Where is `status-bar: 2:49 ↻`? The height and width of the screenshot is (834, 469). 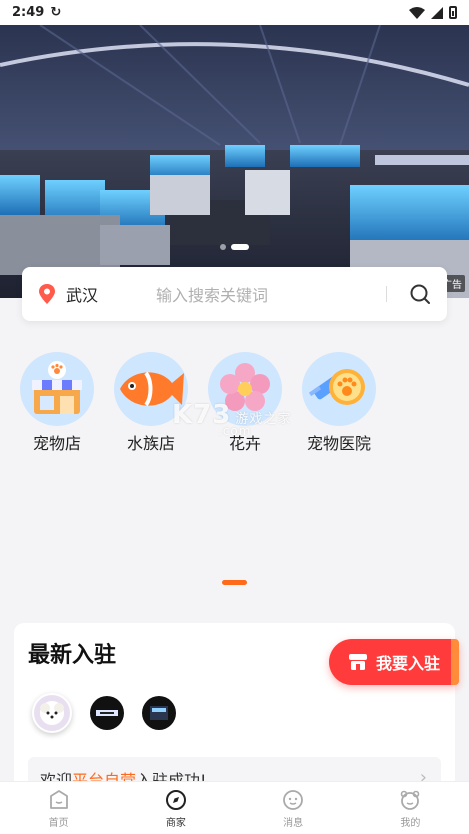 status-bar: 2:49 ↻ is located at coordinates (234, 12).